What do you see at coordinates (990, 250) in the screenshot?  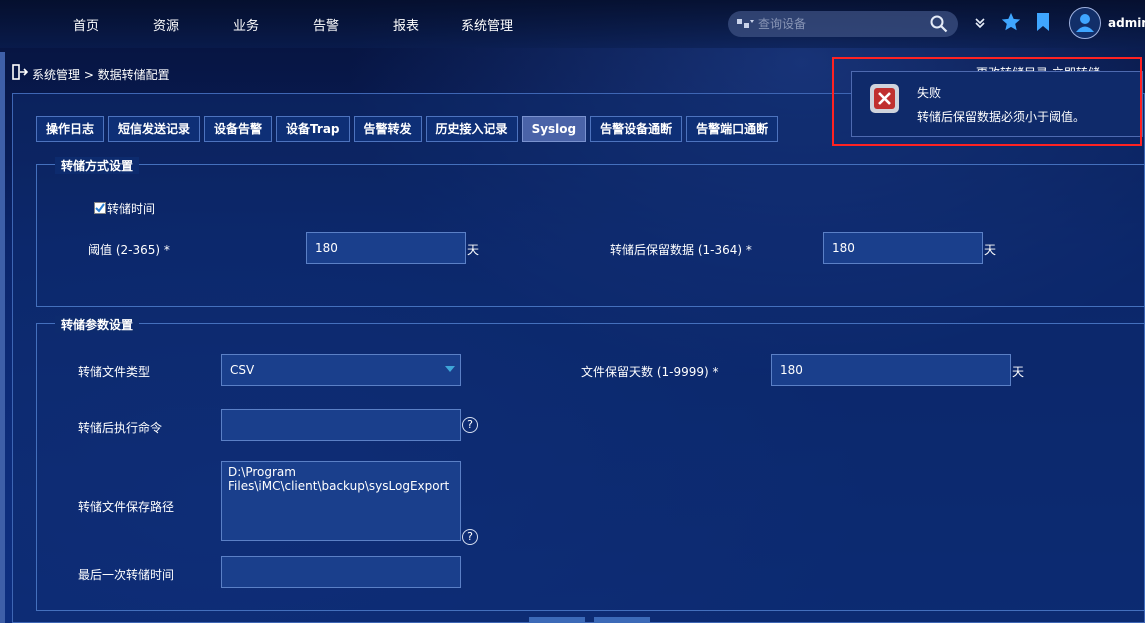 I see `keep-data-unit: 天` at bounding box center [990, 250].